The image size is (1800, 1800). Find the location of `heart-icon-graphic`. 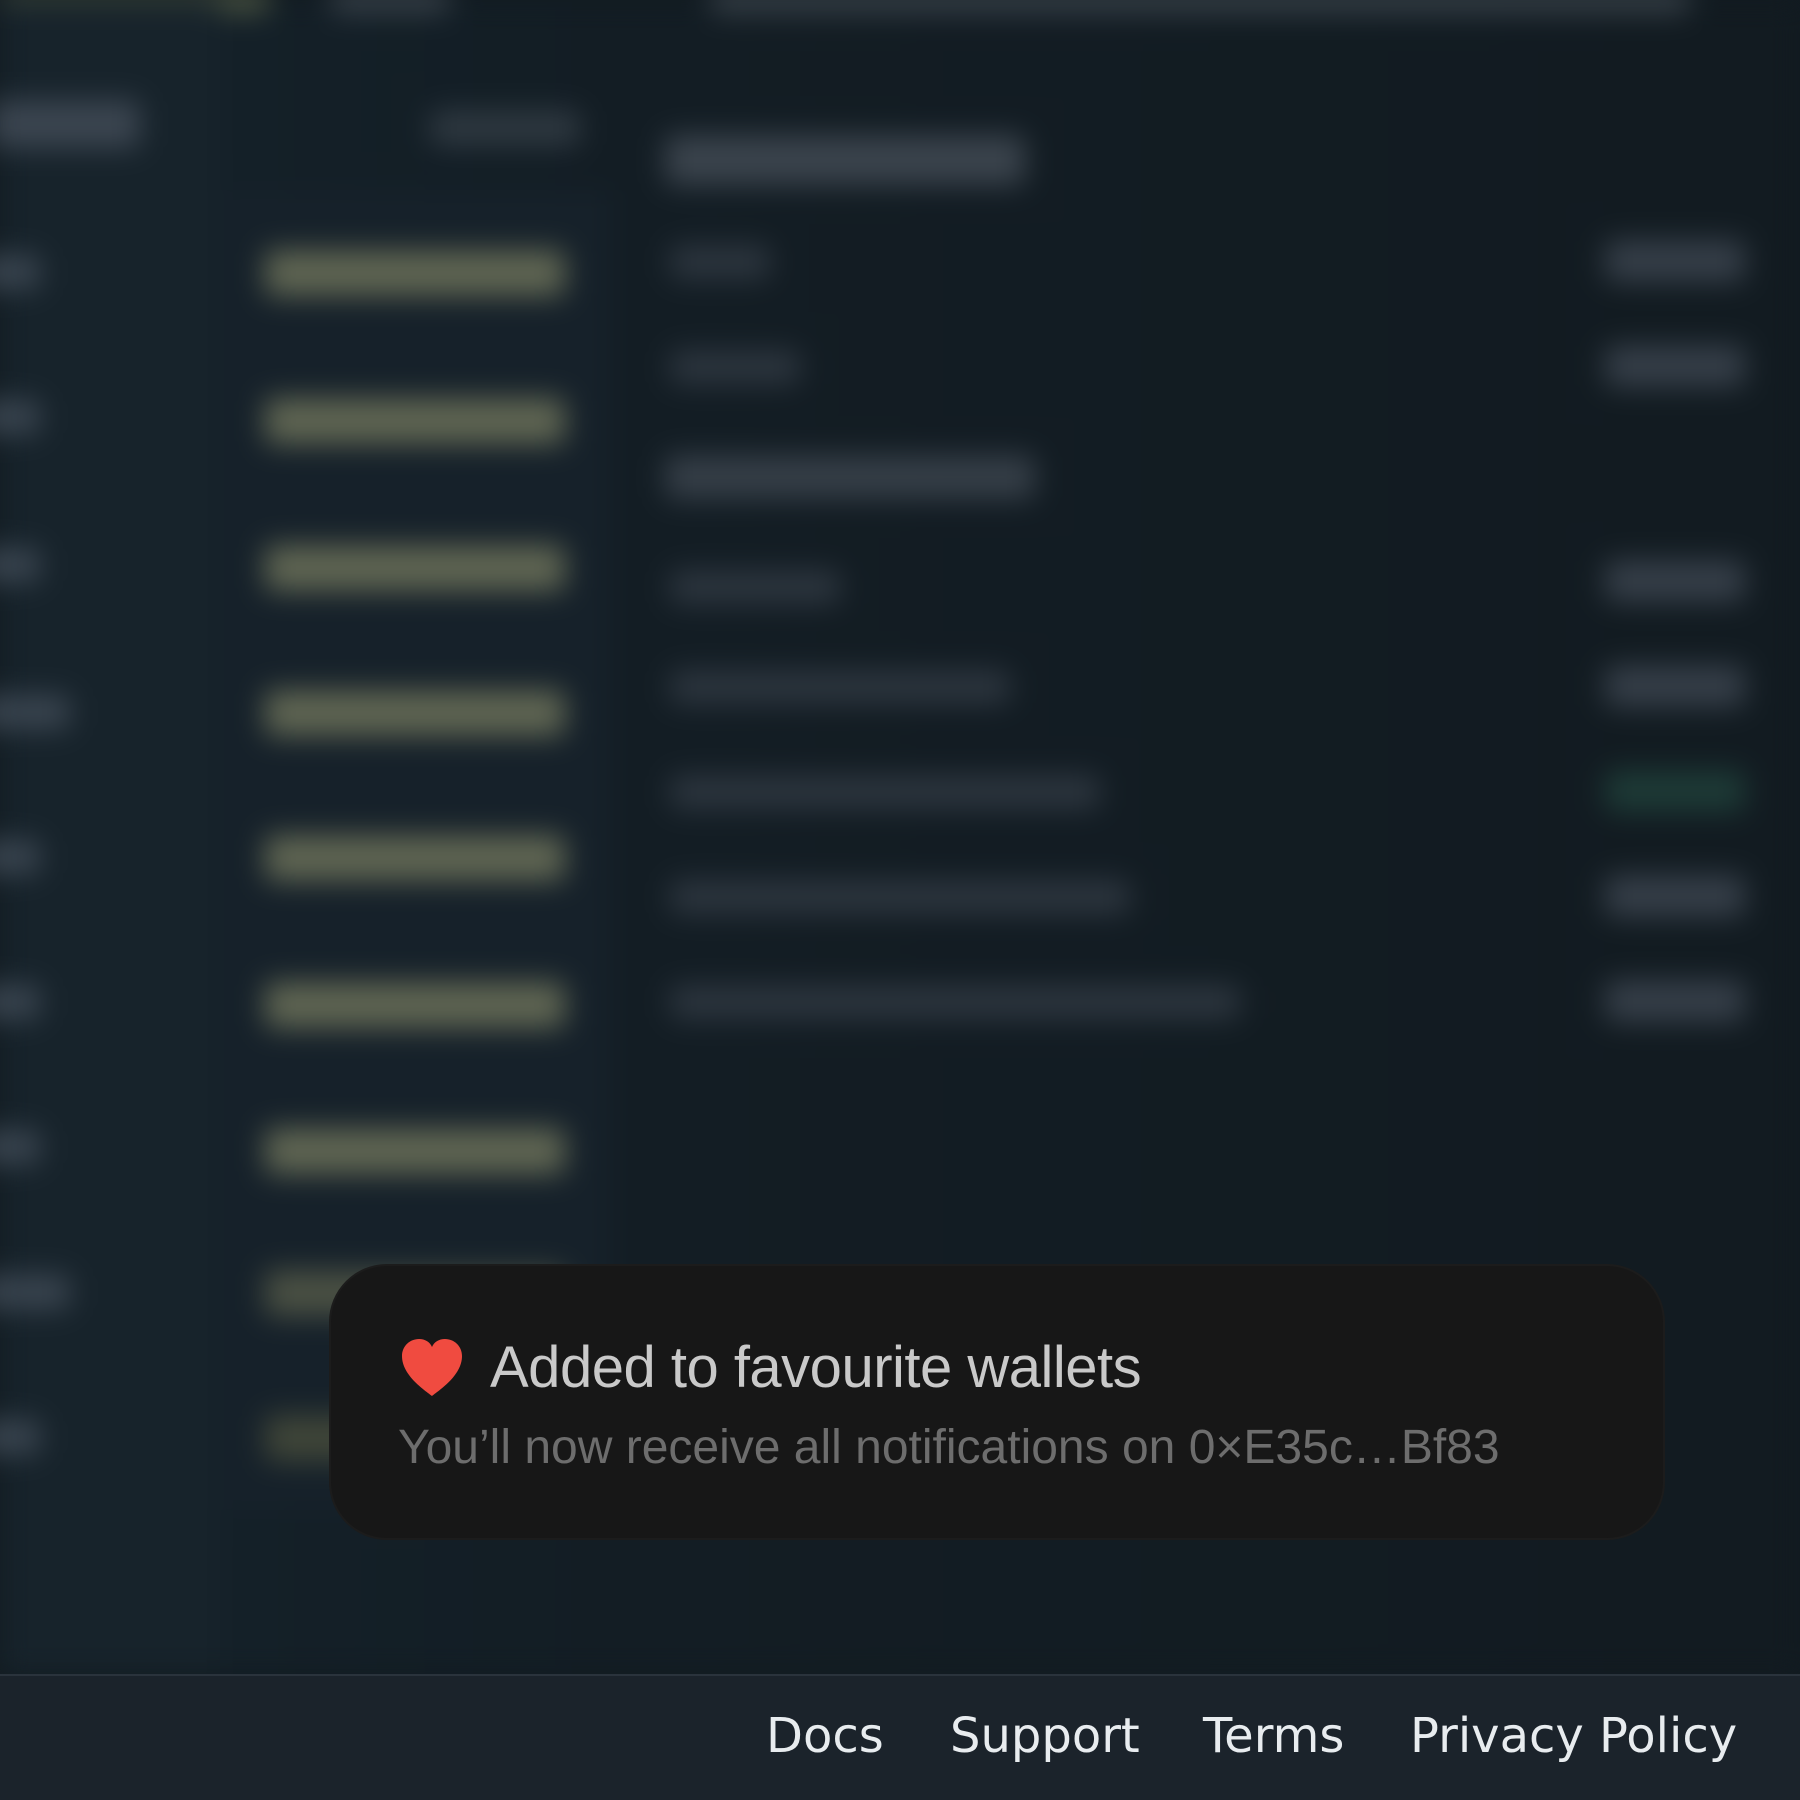

heart-icon-graphic is located at coordinates (432, 1367).